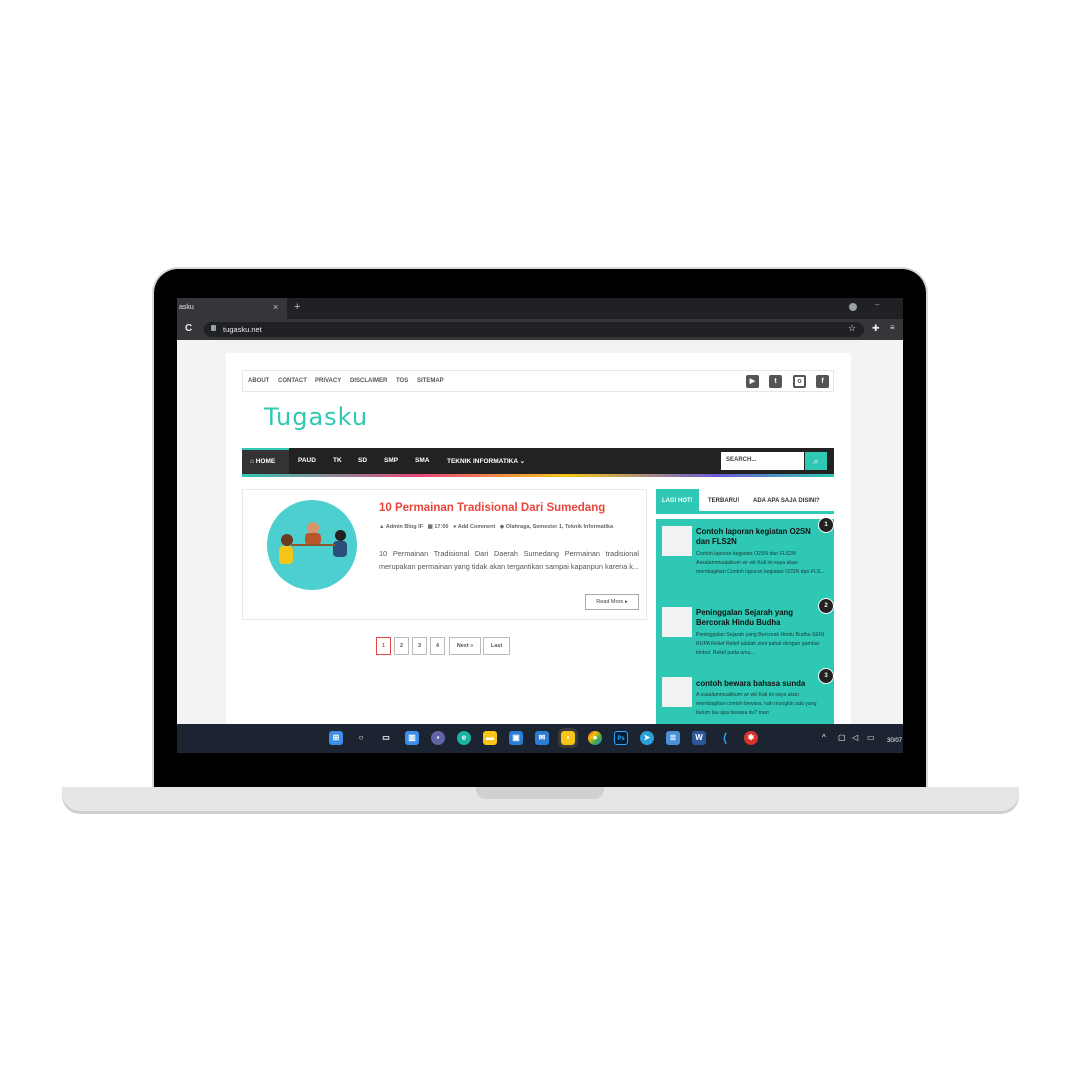 The height and width of the screenshot is (1080, 1080). Describe the element at coordinates (188, 328) in the screenshot. I see `reload-icon: C` at that location.